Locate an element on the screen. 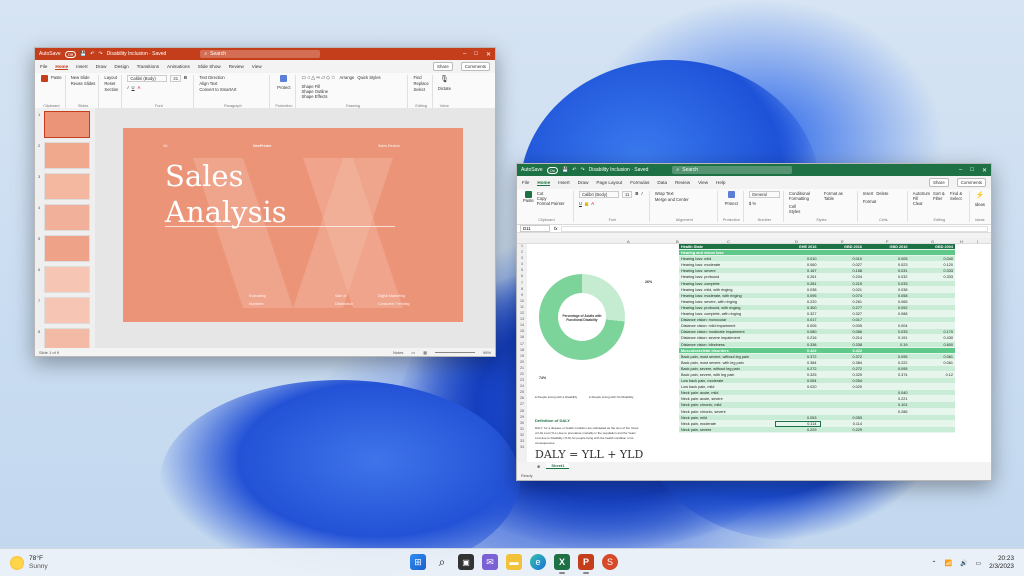 The image size is (1024, 576). table-cell-value: 0.430 is located at coordinates (933, 337).